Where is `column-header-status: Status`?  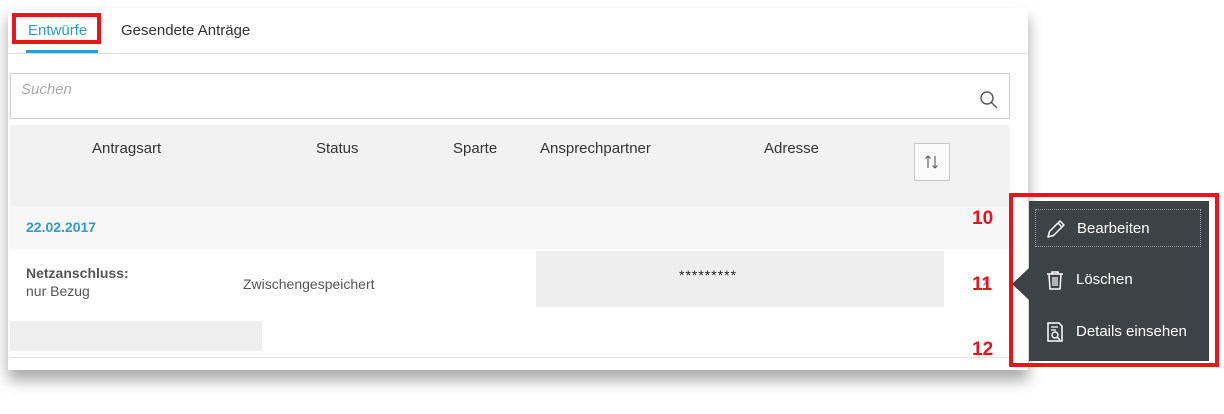 column-header-status: Status is located at coordinates (337, 148).